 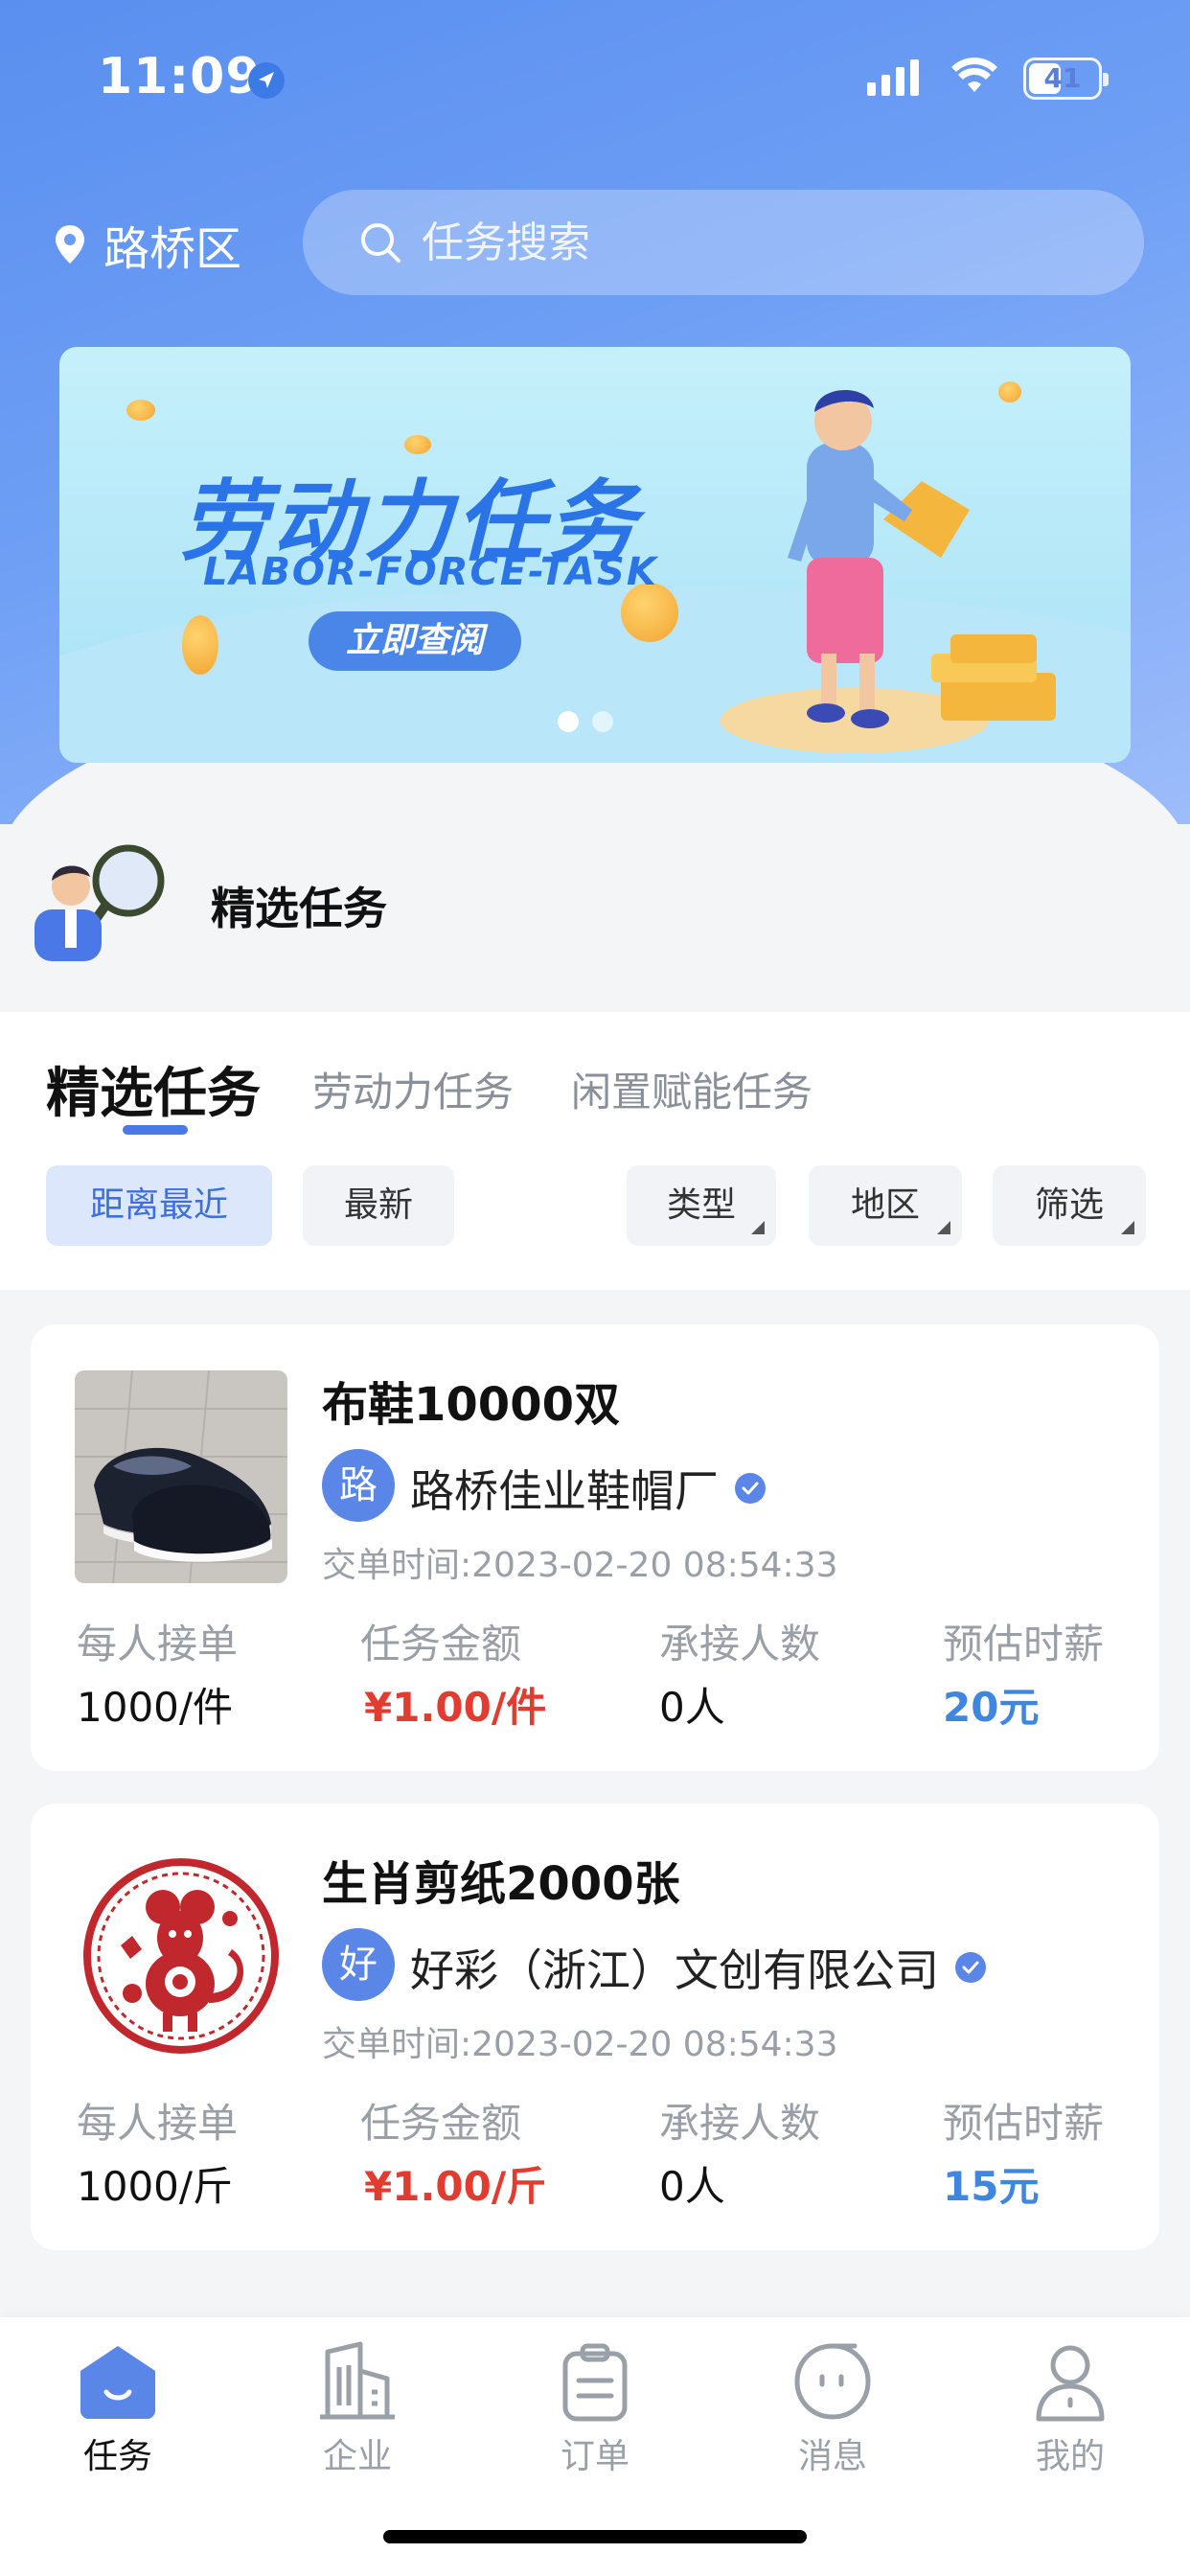 What do you see at coordinates (415, 641) in the screenshot?
I see `banner-button: 立即查阅` at bounding box center [415, 641].